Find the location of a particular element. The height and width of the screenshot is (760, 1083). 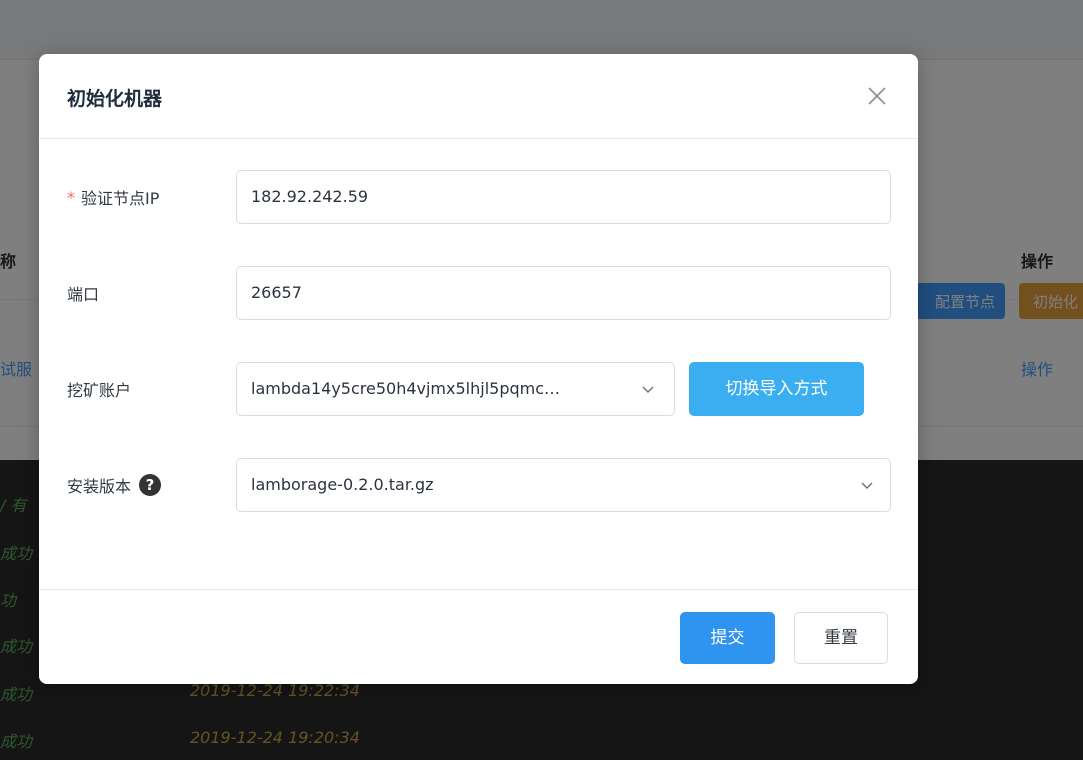

port-label-text: 端口 is located at coordinates (83, 294).